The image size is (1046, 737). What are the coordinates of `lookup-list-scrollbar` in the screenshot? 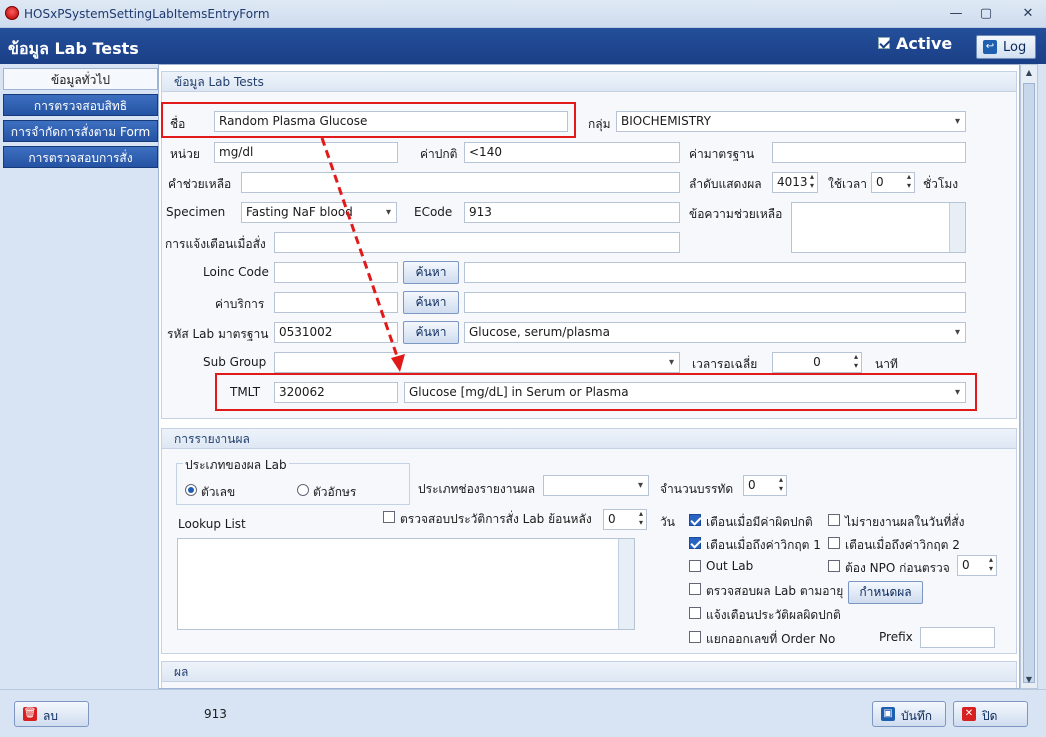 It's located at (626, 584).